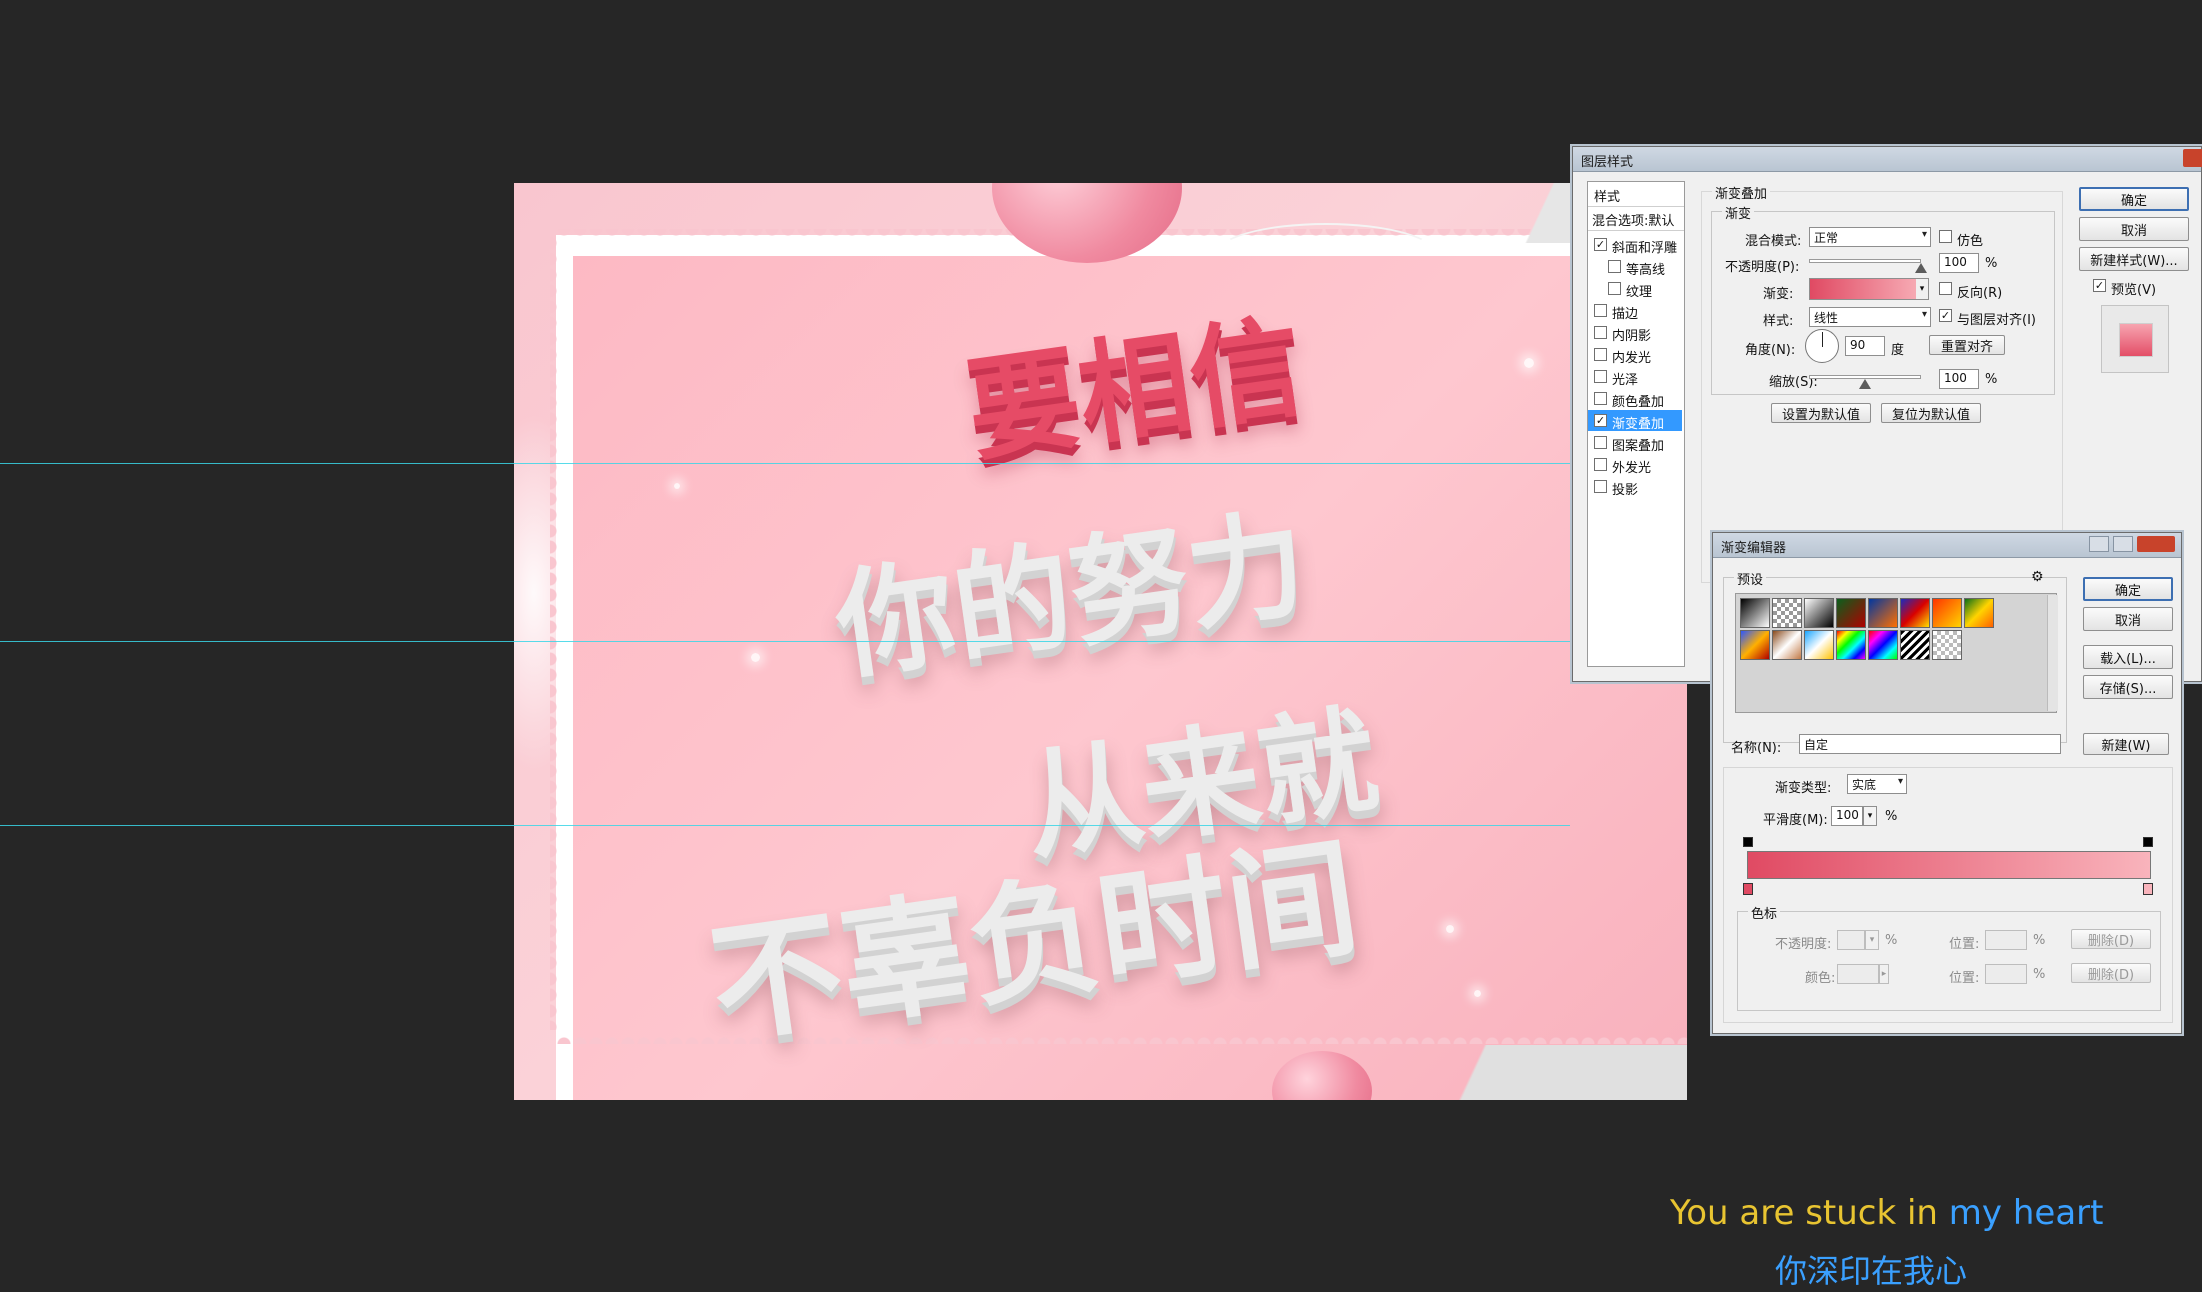 The height and width of the screenshot is (1292, 2202). I want to click on style-select: 线性 ▾, so click(1870, 317).